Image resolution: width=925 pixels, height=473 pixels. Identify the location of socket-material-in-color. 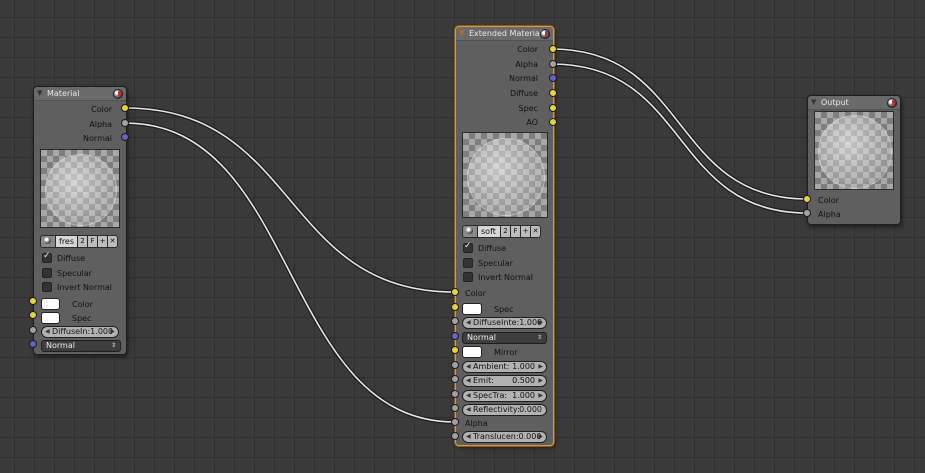
(33, 301).